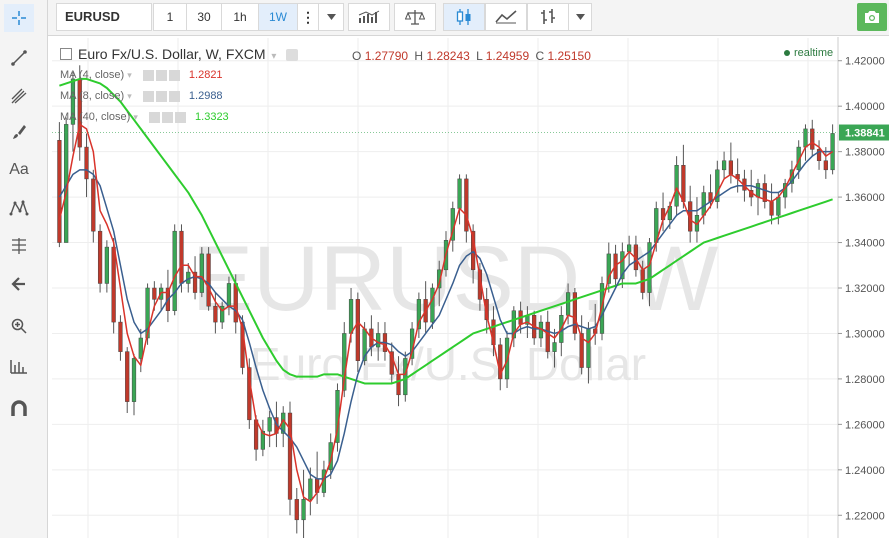 The height and width of the screenshot is (543, 889). What do you see at coordinates (331, 17) in the screenshot?
I see `interval-dropdown-icon` at bounding box center [331, 17].